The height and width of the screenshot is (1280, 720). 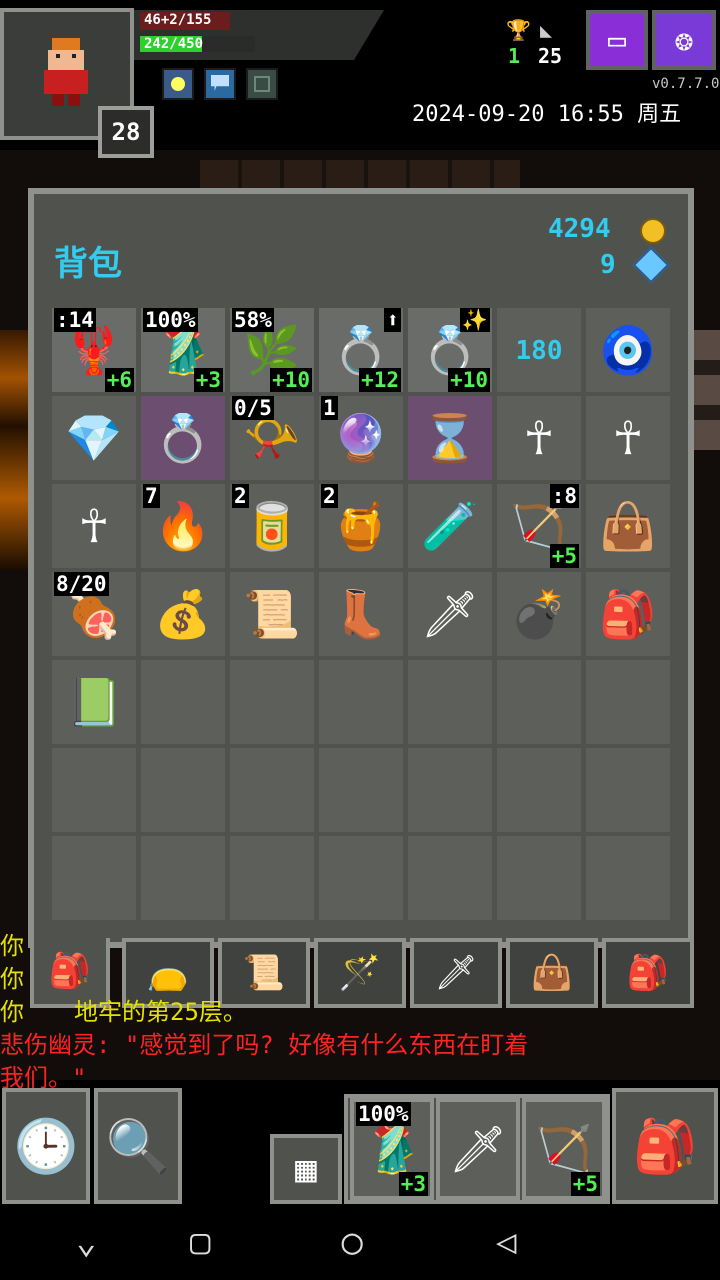 What do you see at coordinates (579, 229) in the screenshot?
I see `gold-count: 4294` at bounding box center [579, 229].